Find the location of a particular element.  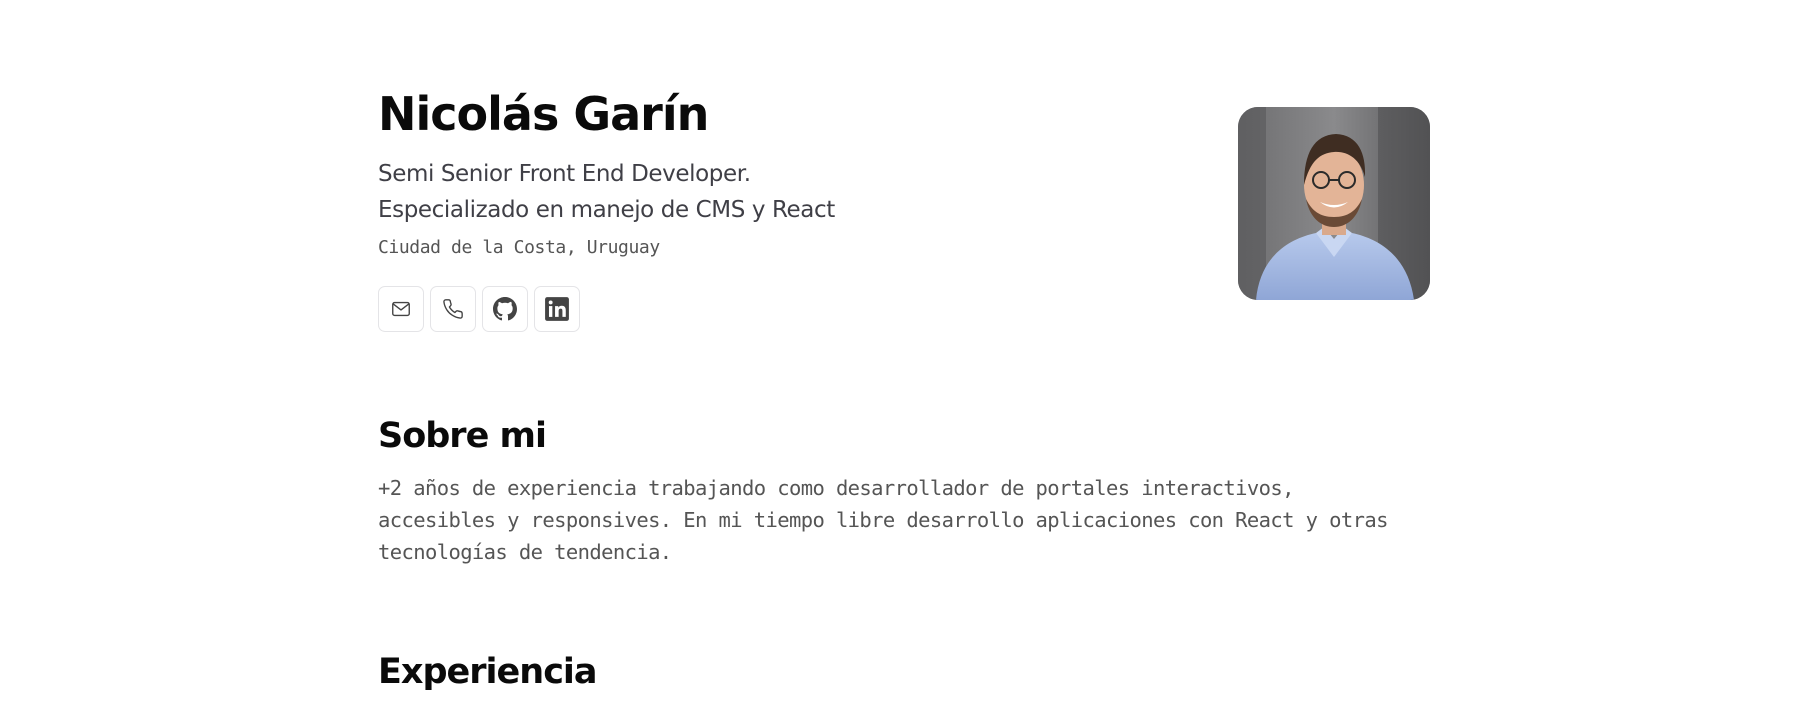

profile-photo is located at coordinates (1334, 203).